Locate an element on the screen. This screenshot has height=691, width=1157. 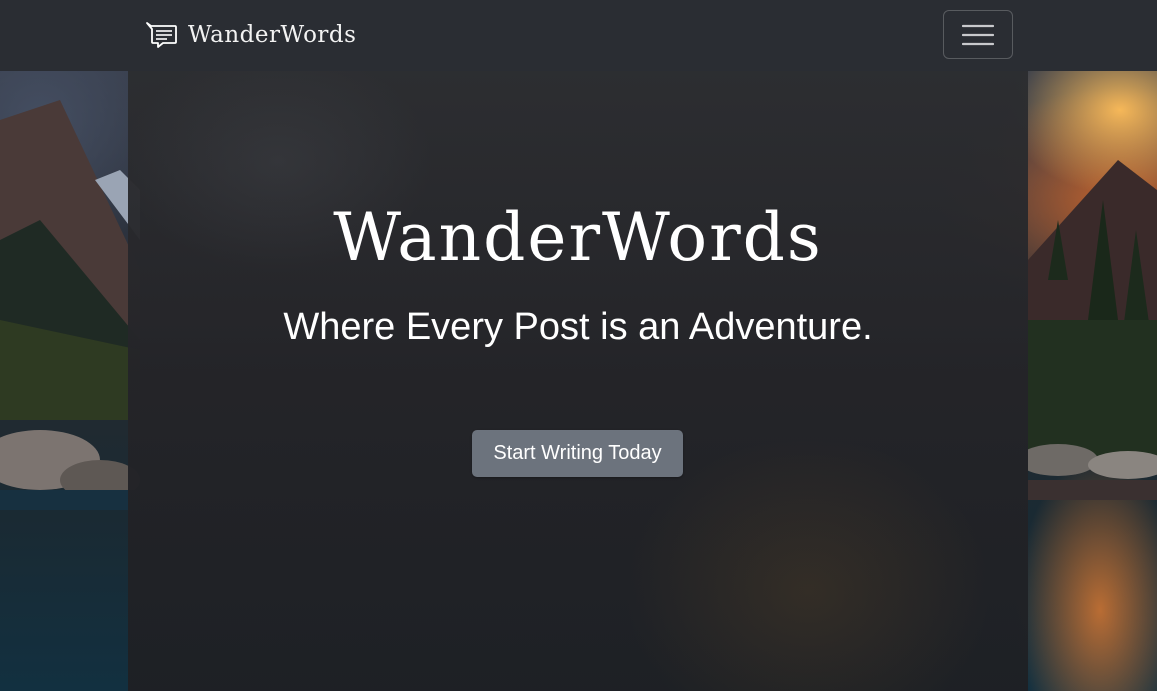
brand-name: WanderWords is located at coordinates (272, 35).